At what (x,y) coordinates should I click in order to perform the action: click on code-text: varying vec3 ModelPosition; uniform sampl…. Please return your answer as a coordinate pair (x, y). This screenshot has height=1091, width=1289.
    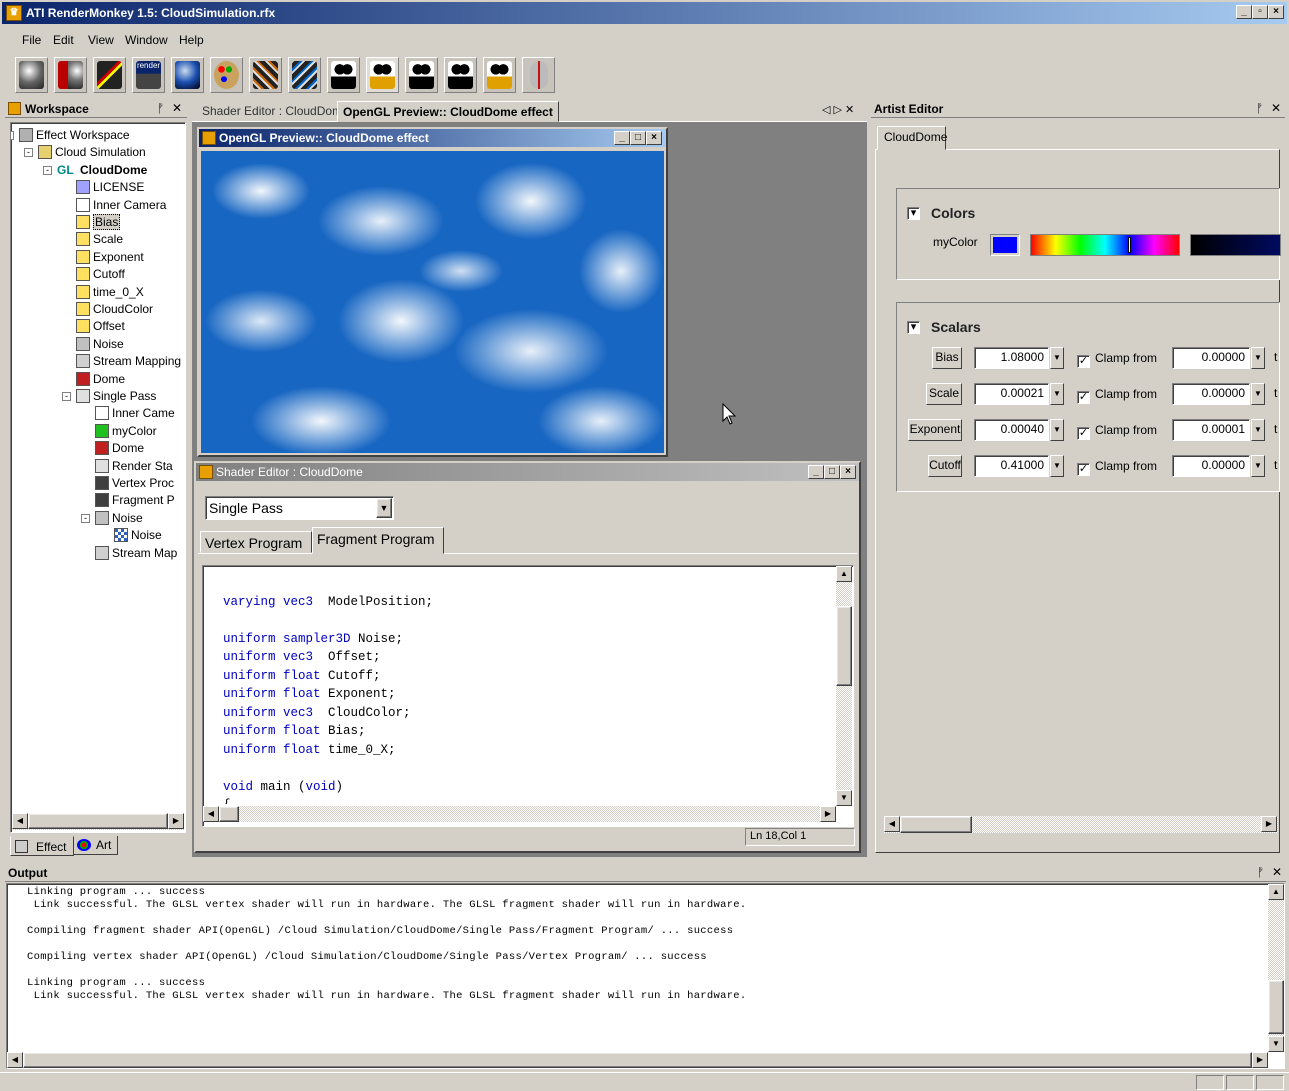
    Looking at the image, I should click on (519, 685).